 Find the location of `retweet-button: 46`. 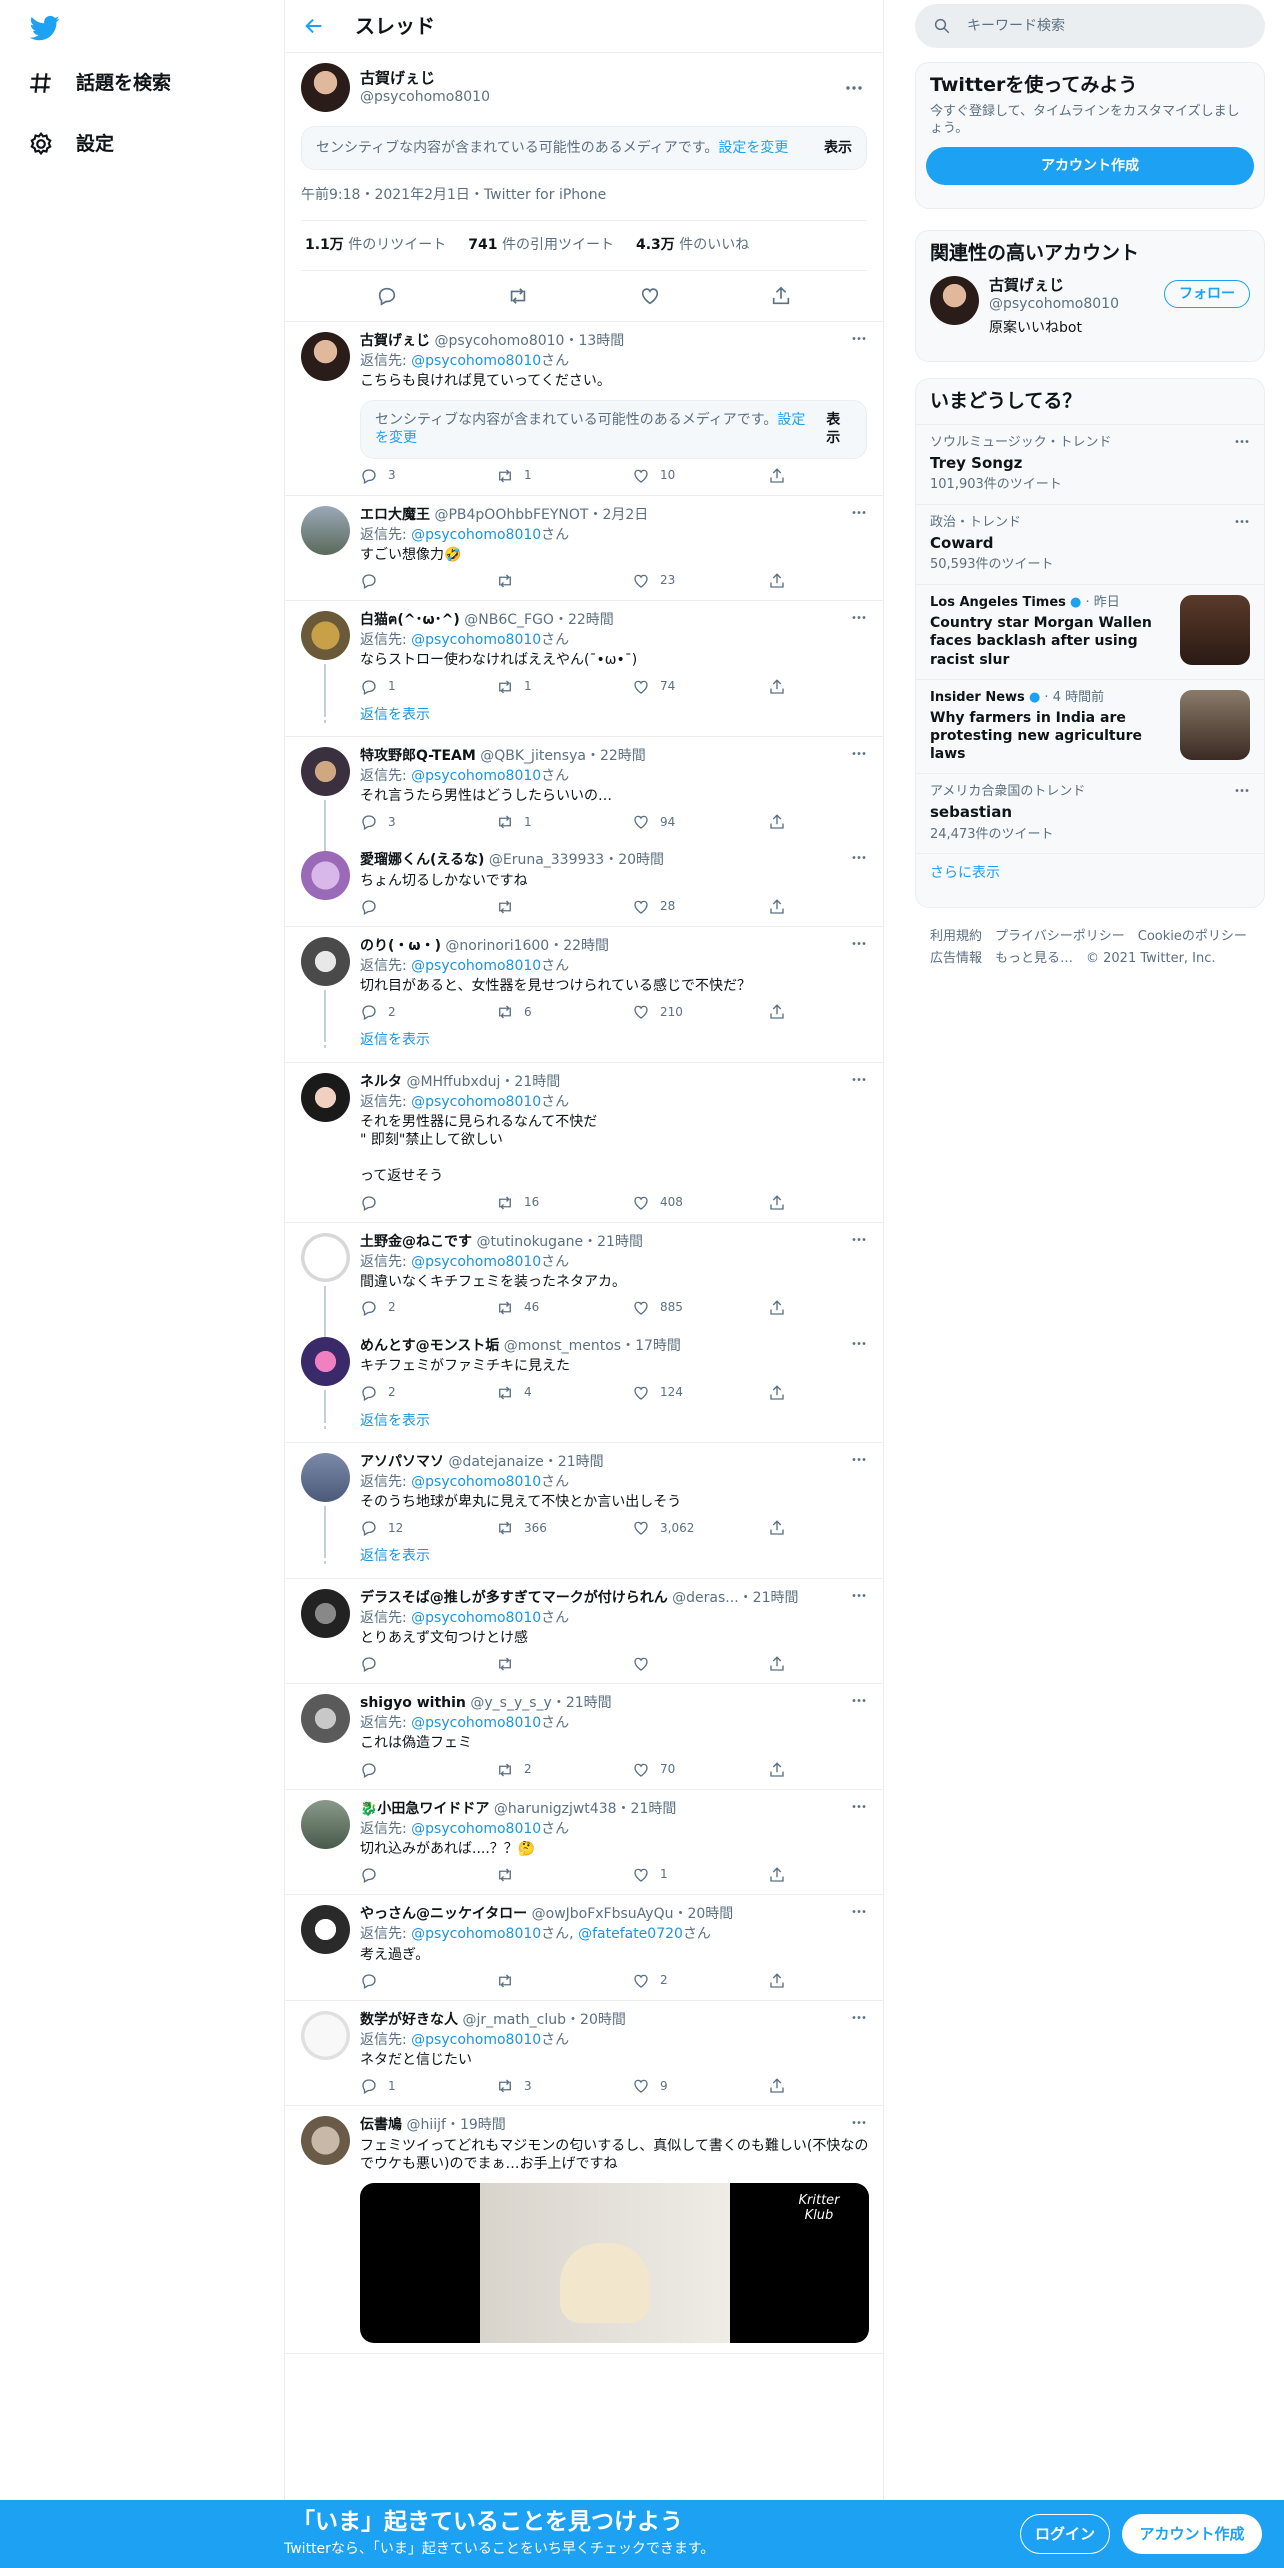

retweet-button: 46 is located at coordinates (564, 1308).